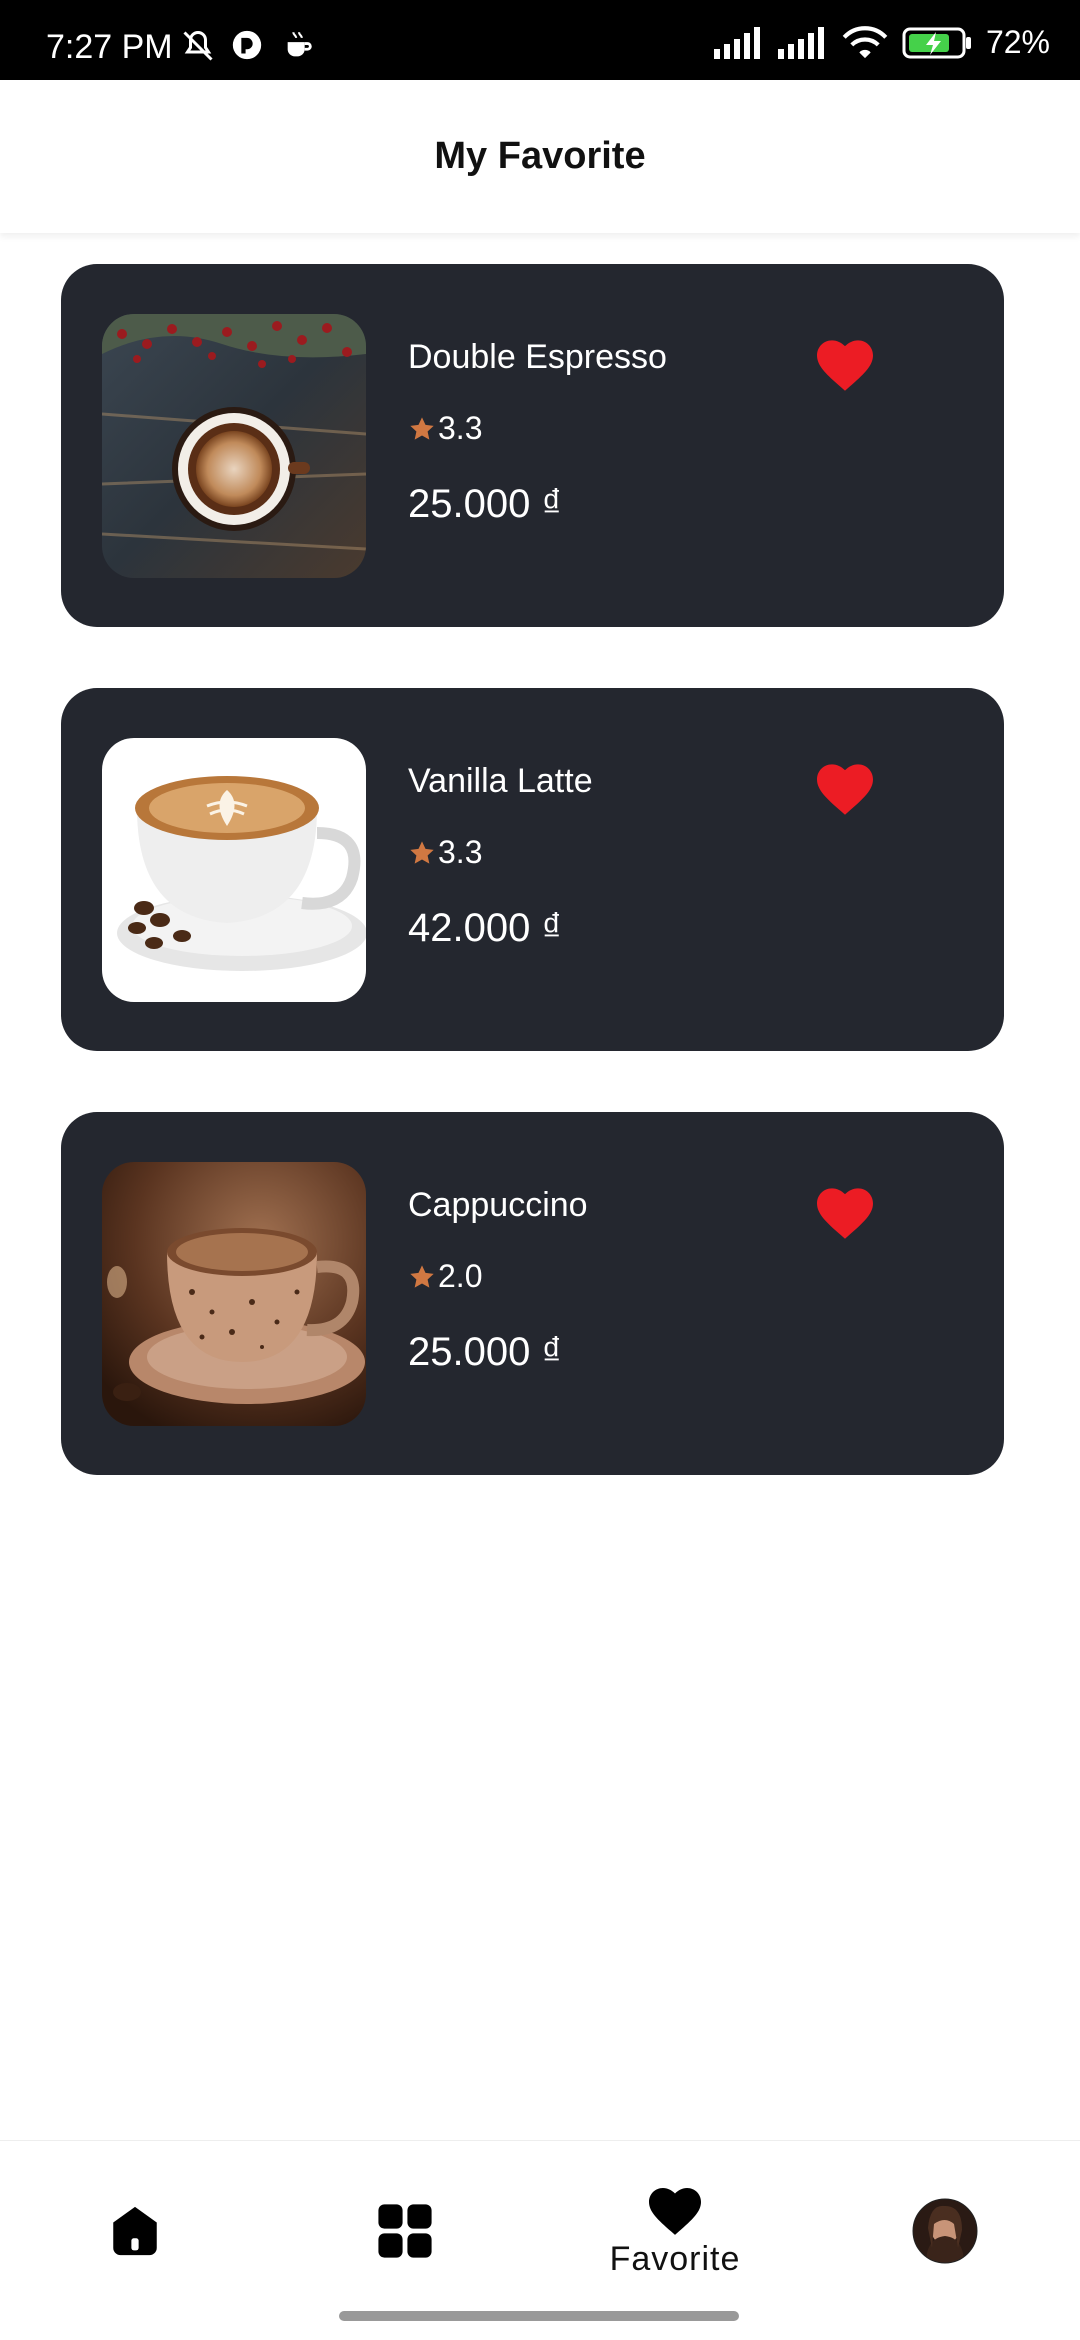 Image resolution: width=1080 pixels, height=2340 pixels. What do you see at coordinates (460, 1276) in the screenshot?
I see `rating-value: 2.0` at bounding box center [460, 1276].